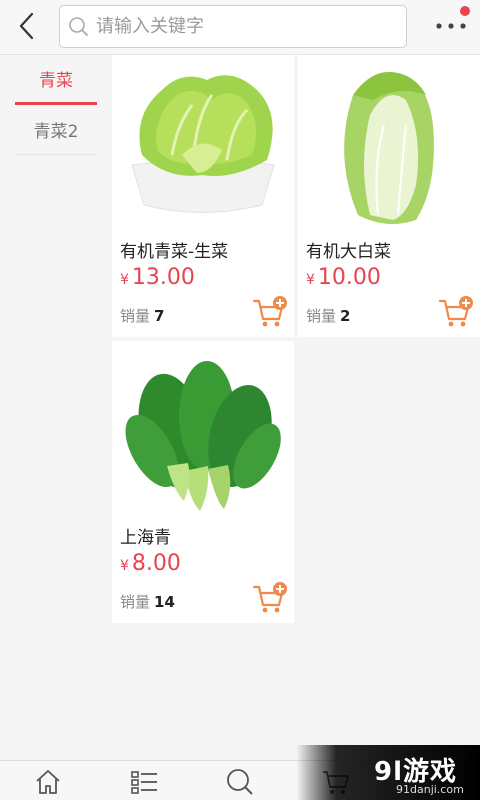  Describe the element at coordinates (349, 277) in the screenshot. I see `price-value: 10.00` at that location.